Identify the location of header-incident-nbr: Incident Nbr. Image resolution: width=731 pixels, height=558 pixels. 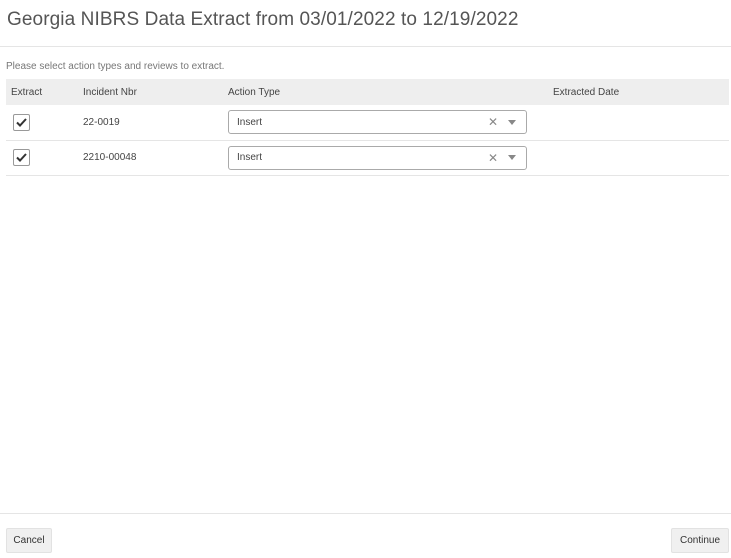
(110, 92).